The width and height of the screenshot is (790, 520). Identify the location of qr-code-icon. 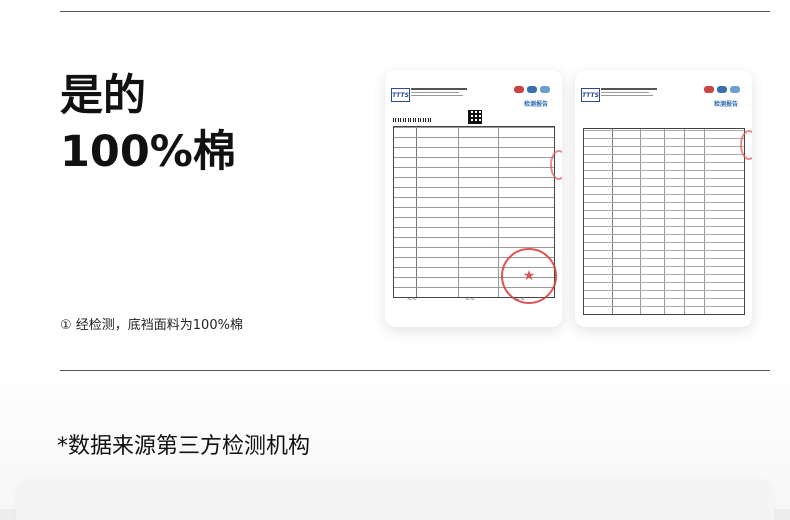
(475, 117).